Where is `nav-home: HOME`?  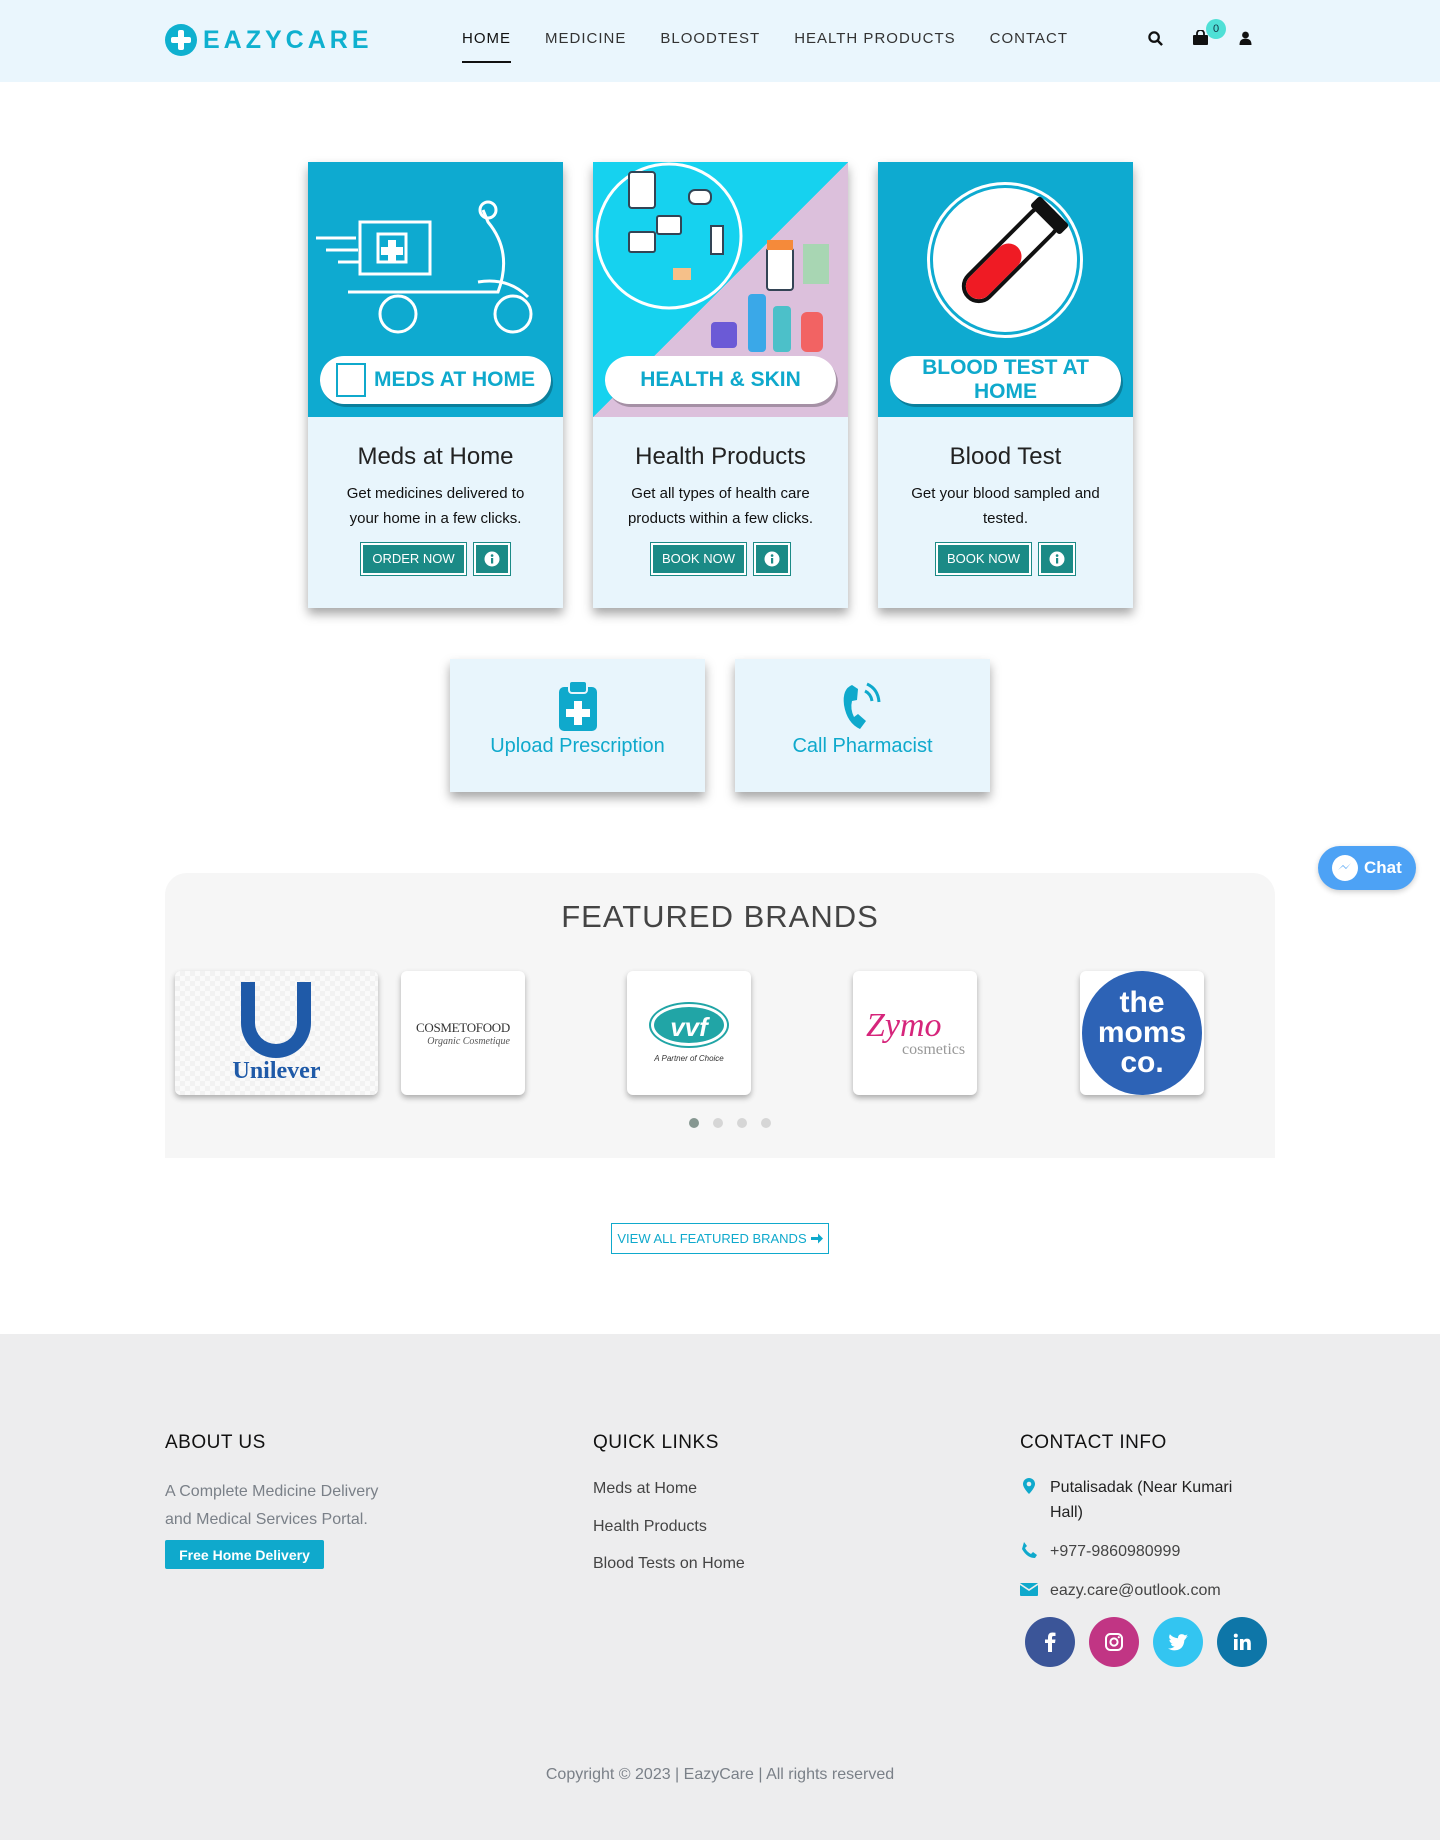
nav-home: HOME is located at coordinates (486, 46).